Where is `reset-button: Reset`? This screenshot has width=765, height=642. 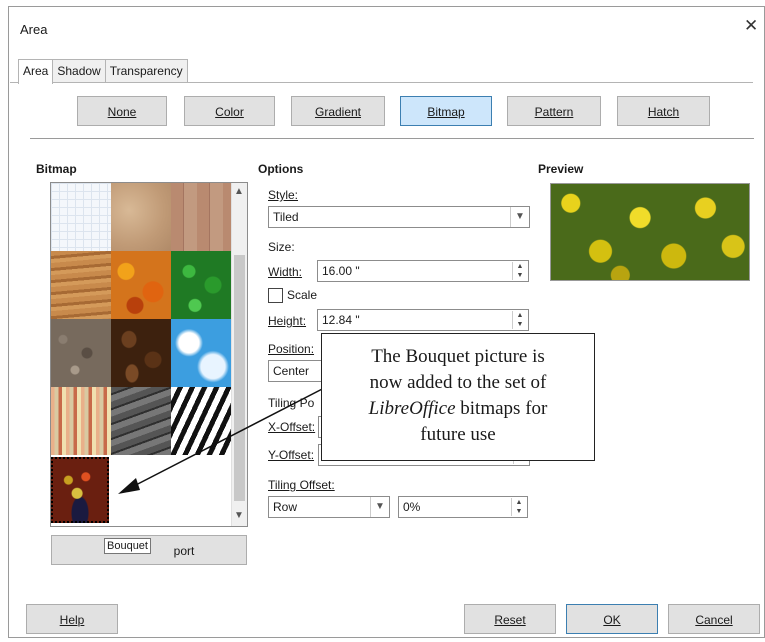
reset-button: Reset is located at coordinates (510, 619).